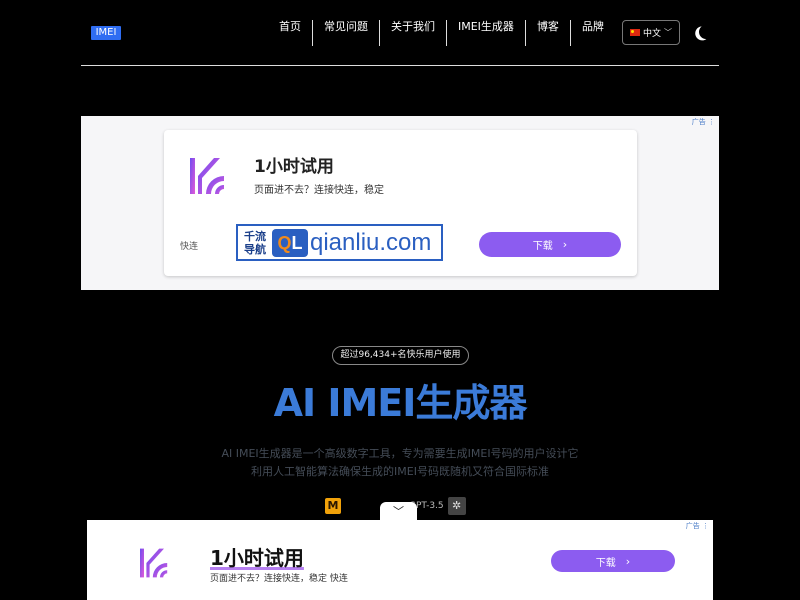 The image size is (800, 600). Describe the element at coordinates (255, 242) in the screenshot. I see `qianliu-cn-text: 千流 导航` at that location.